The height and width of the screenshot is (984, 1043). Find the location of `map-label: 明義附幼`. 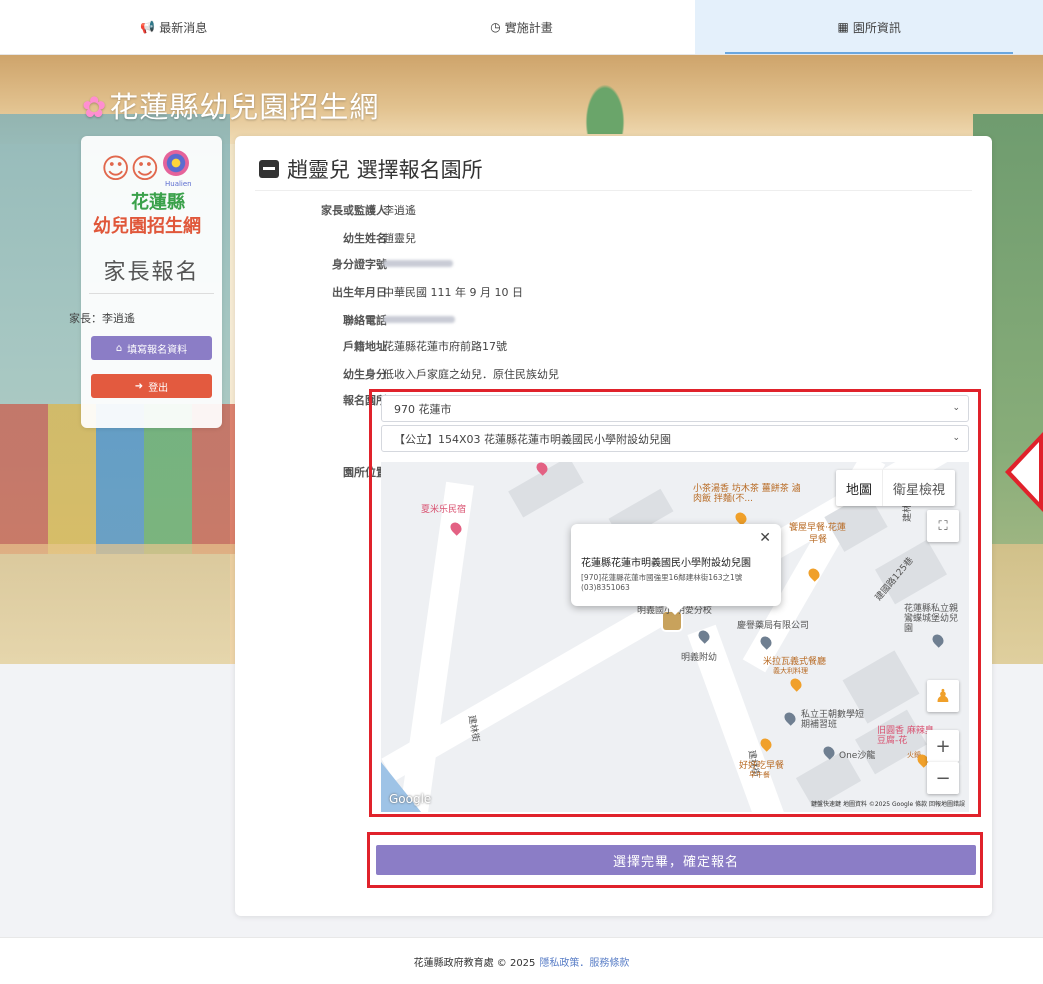

map-label: 明義附幼 is located at coordinates (699, 658).